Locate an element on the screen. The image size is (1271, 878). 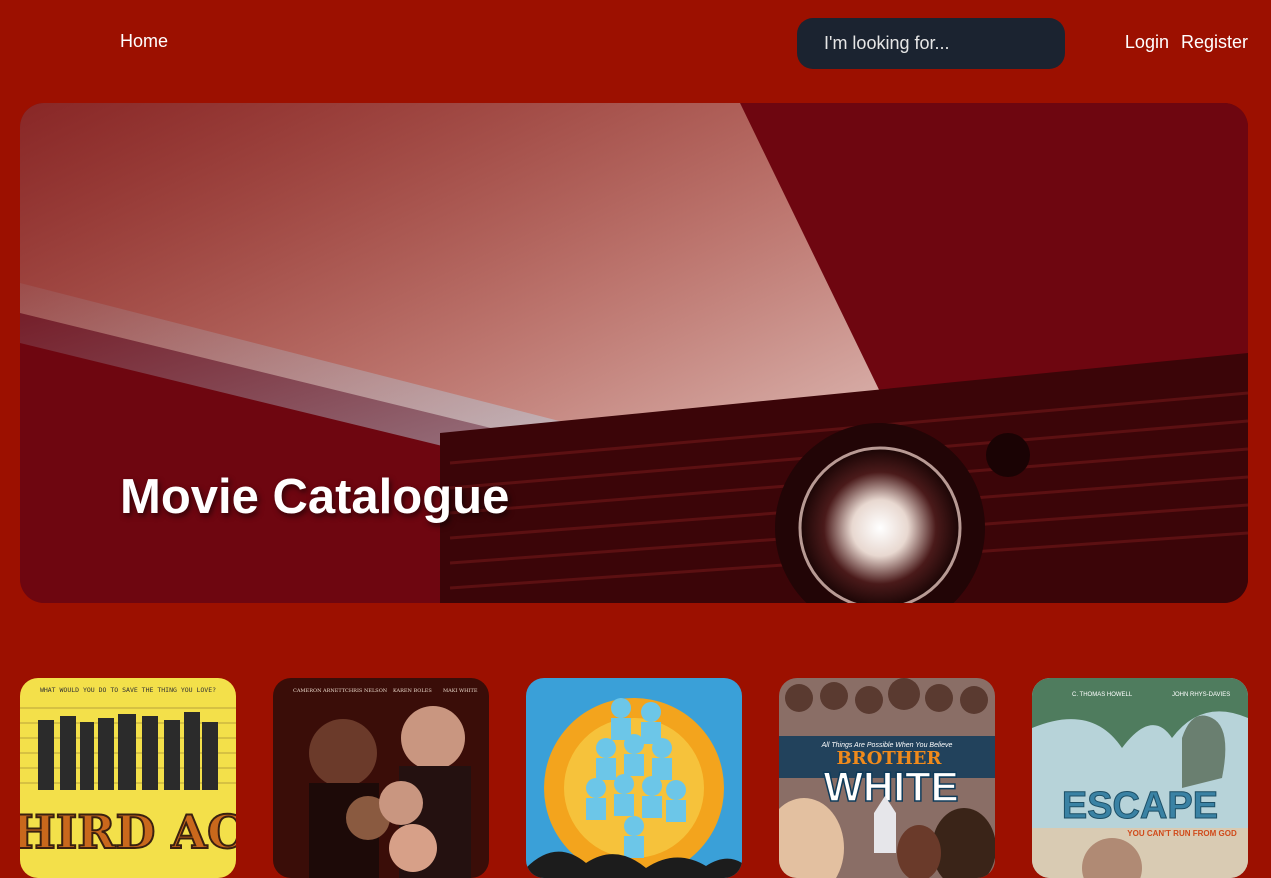
poster-credit: KAREN BOLES is located at coordinates (412, 691).